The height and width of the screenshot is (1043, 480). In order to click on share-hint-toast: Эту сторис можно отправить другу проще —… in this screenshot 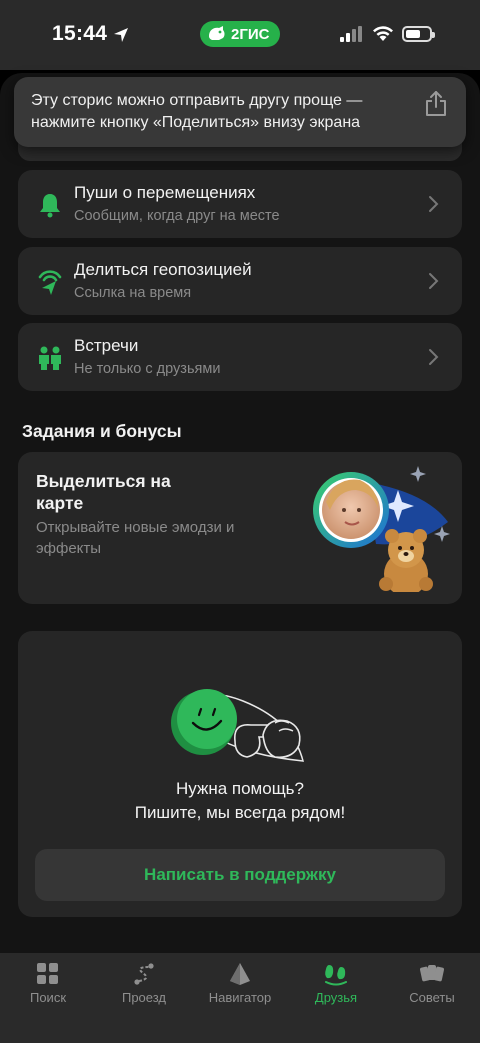, I will do `click(240, 112)`.